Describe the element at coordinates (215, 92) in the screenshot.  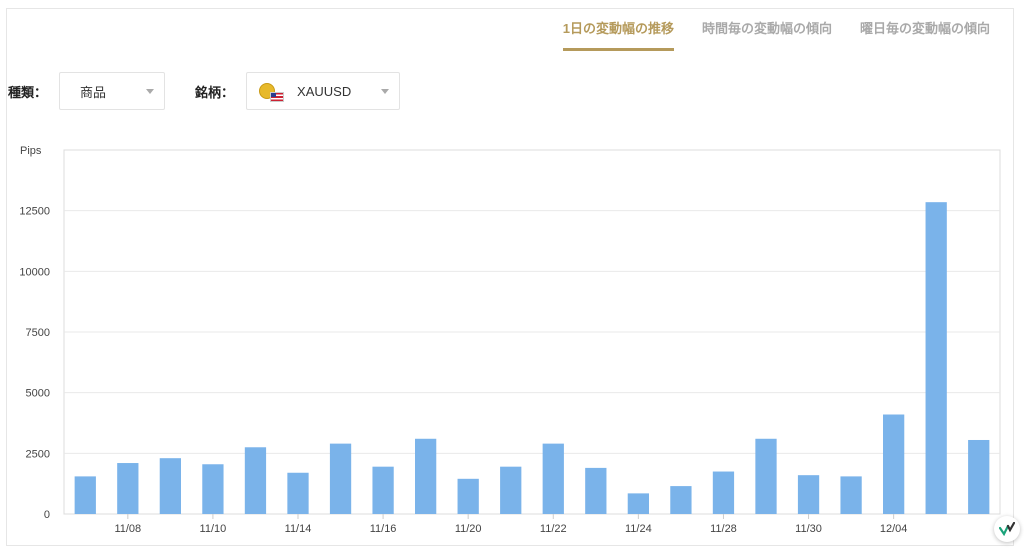
I see `symbol-label: 銘柄：` at that location.